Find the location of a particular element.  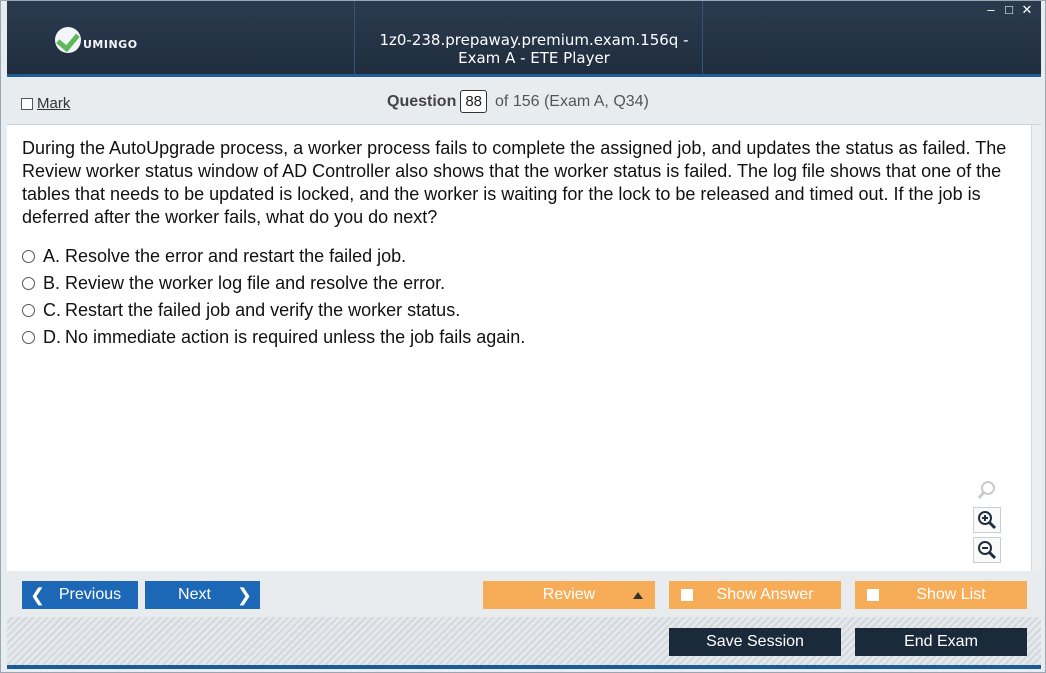

mark-checkbox: Mark is located at coordinates (45, 103).